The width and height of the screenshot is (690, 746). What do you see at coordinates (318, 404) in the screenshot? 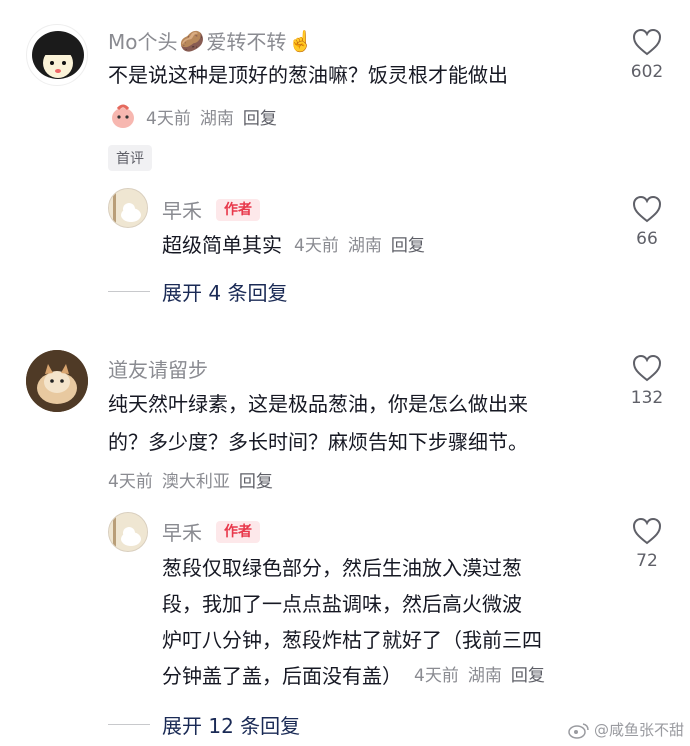
I see `comment-text-line: 纯天然叶绿素，这是极品葱油，你是怎么做出来` at bounding box center [318, 404].